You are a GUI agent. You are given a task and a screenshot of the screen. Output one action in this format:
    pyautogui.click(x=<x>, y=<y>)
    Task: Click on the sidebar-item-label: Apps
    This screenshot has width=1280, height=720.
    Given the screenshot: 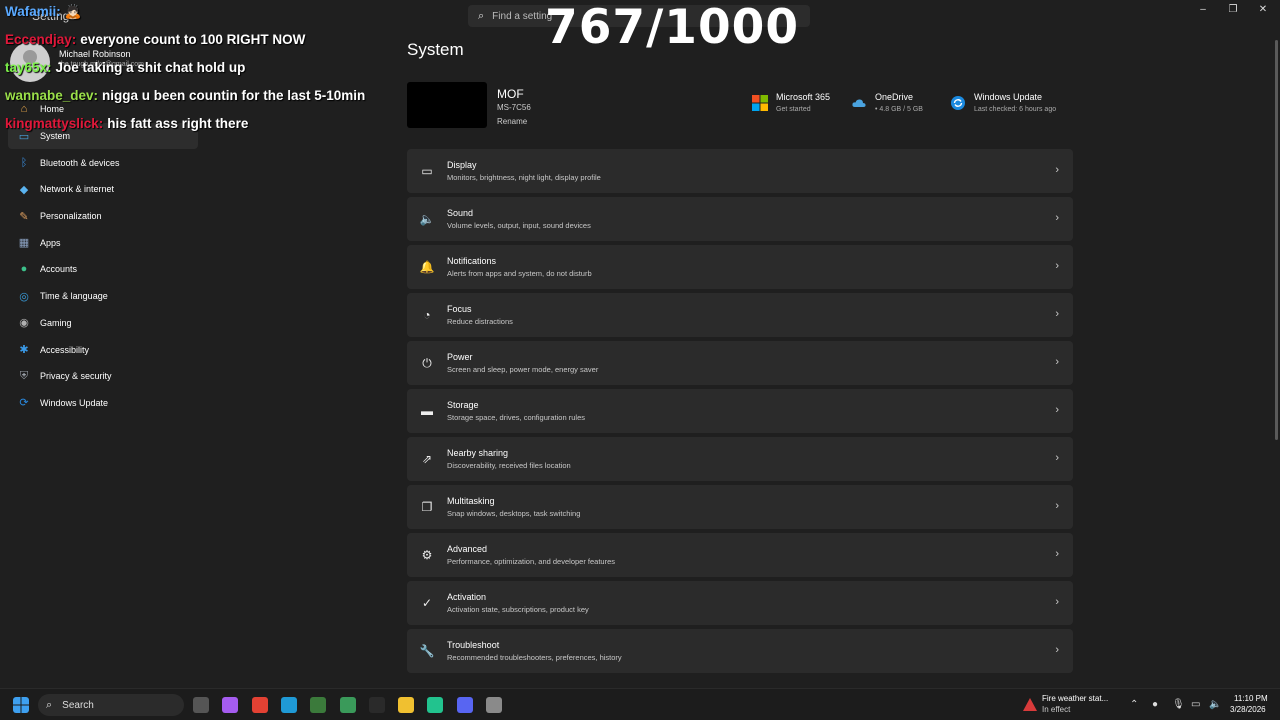 What is the action you would take?
    pyautogui.click(x=50, y=242)
    